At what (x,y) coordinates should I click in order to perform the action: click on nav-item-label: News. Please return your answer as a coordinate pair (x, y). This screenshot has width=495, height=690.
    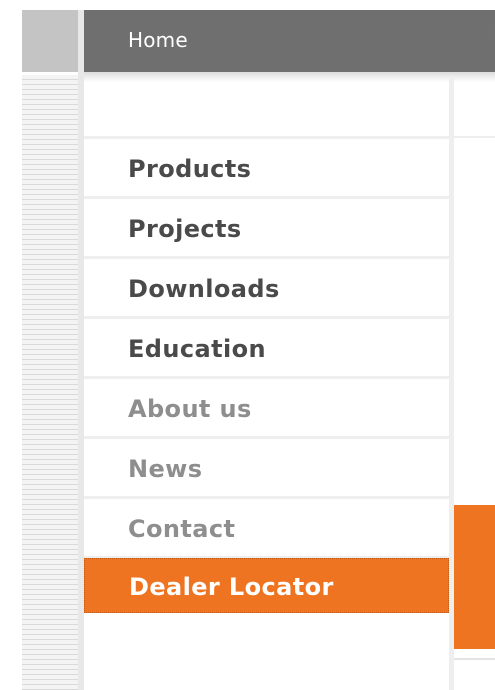
    Looking at the image, I should click on (165, 469).